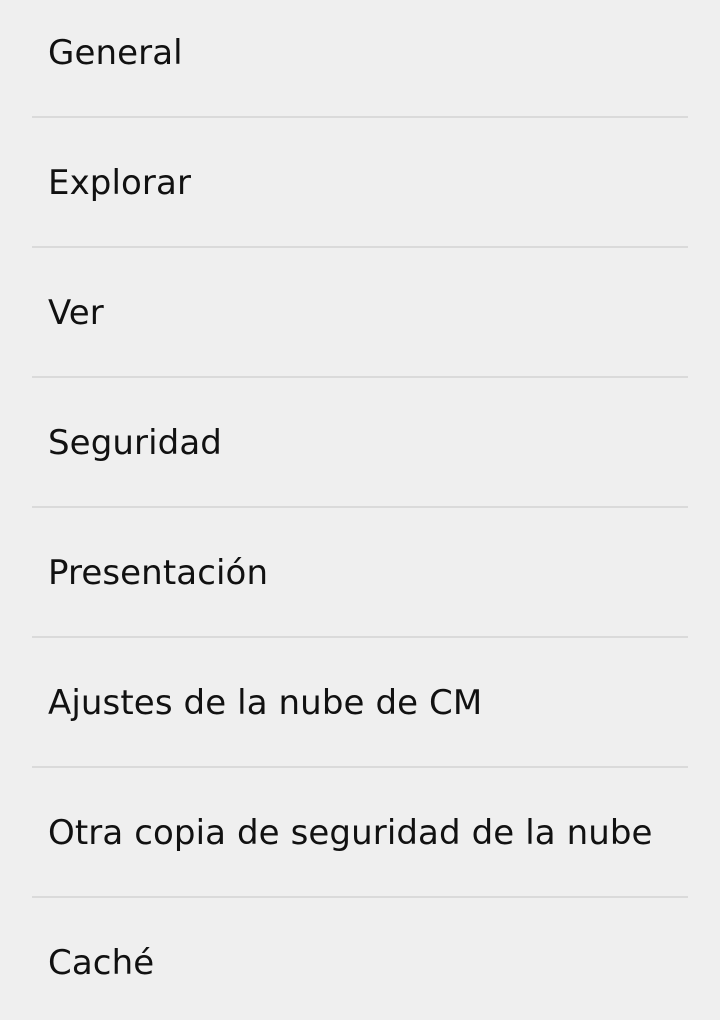 Image resolution: width=720 pixels, height=1020 pixels. I want to click on settings-item-label: Explorar, so click(120, 183).